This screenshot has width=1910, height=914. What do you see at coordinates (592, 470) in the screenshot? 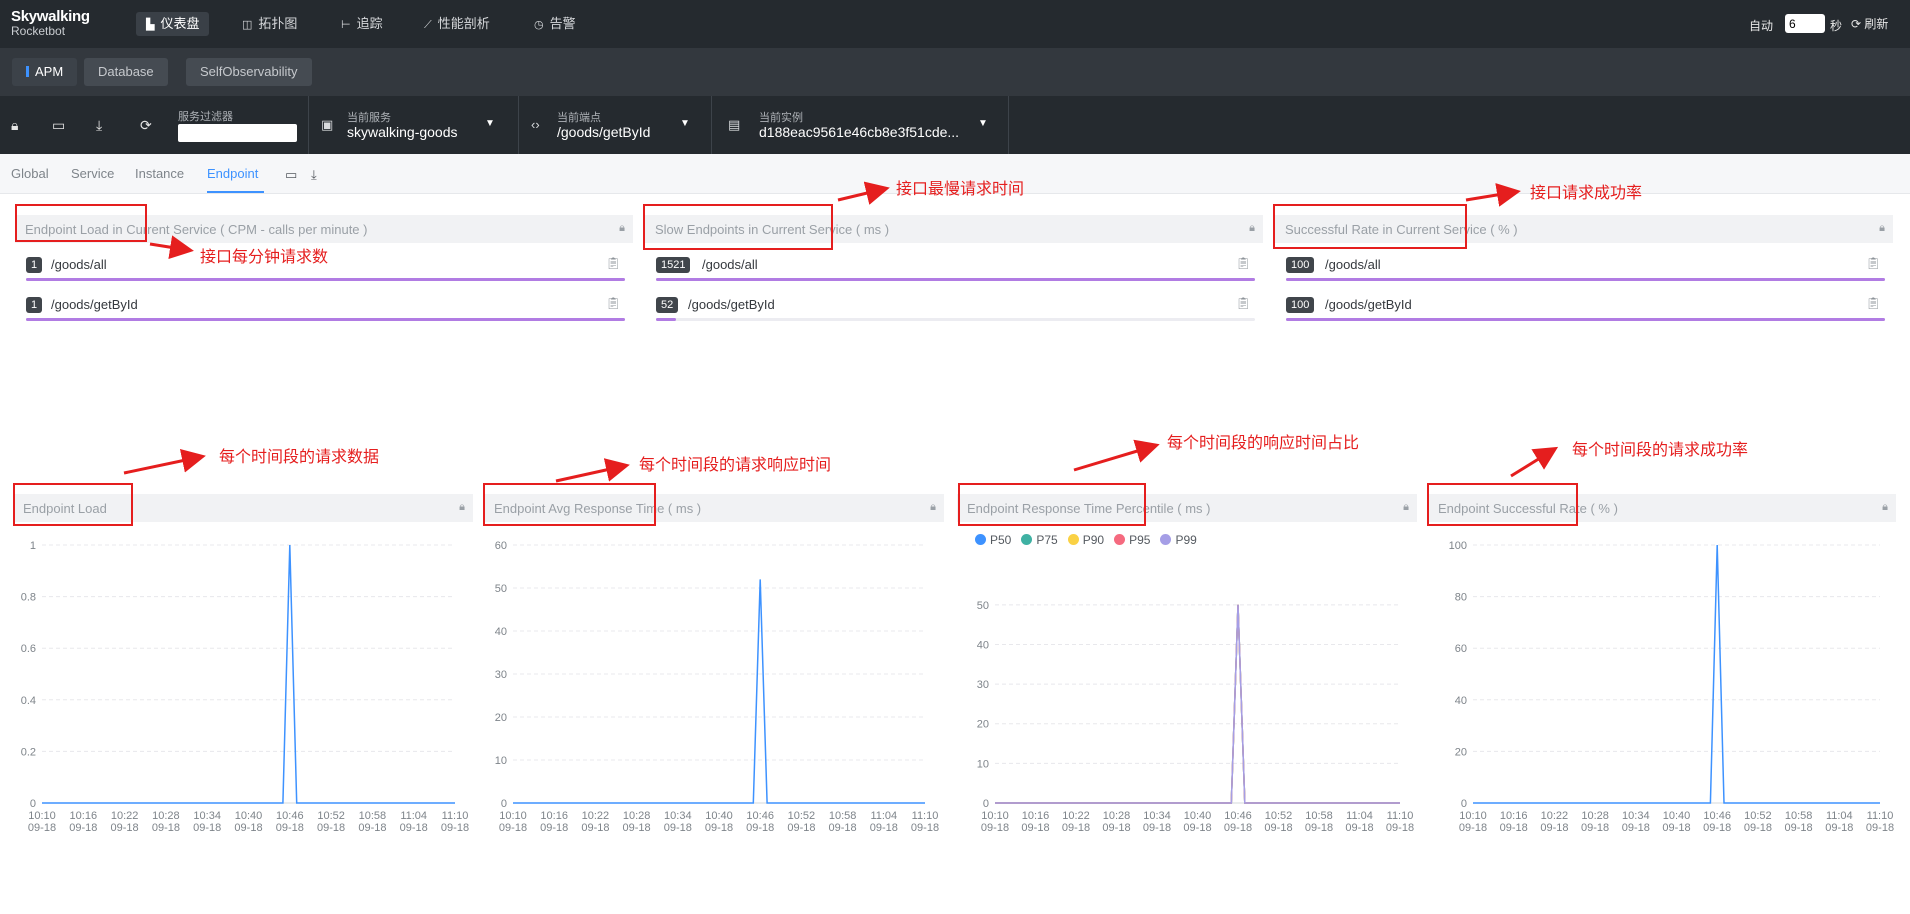
I see `arrow-avg-response` at bounding box center [592, 470].